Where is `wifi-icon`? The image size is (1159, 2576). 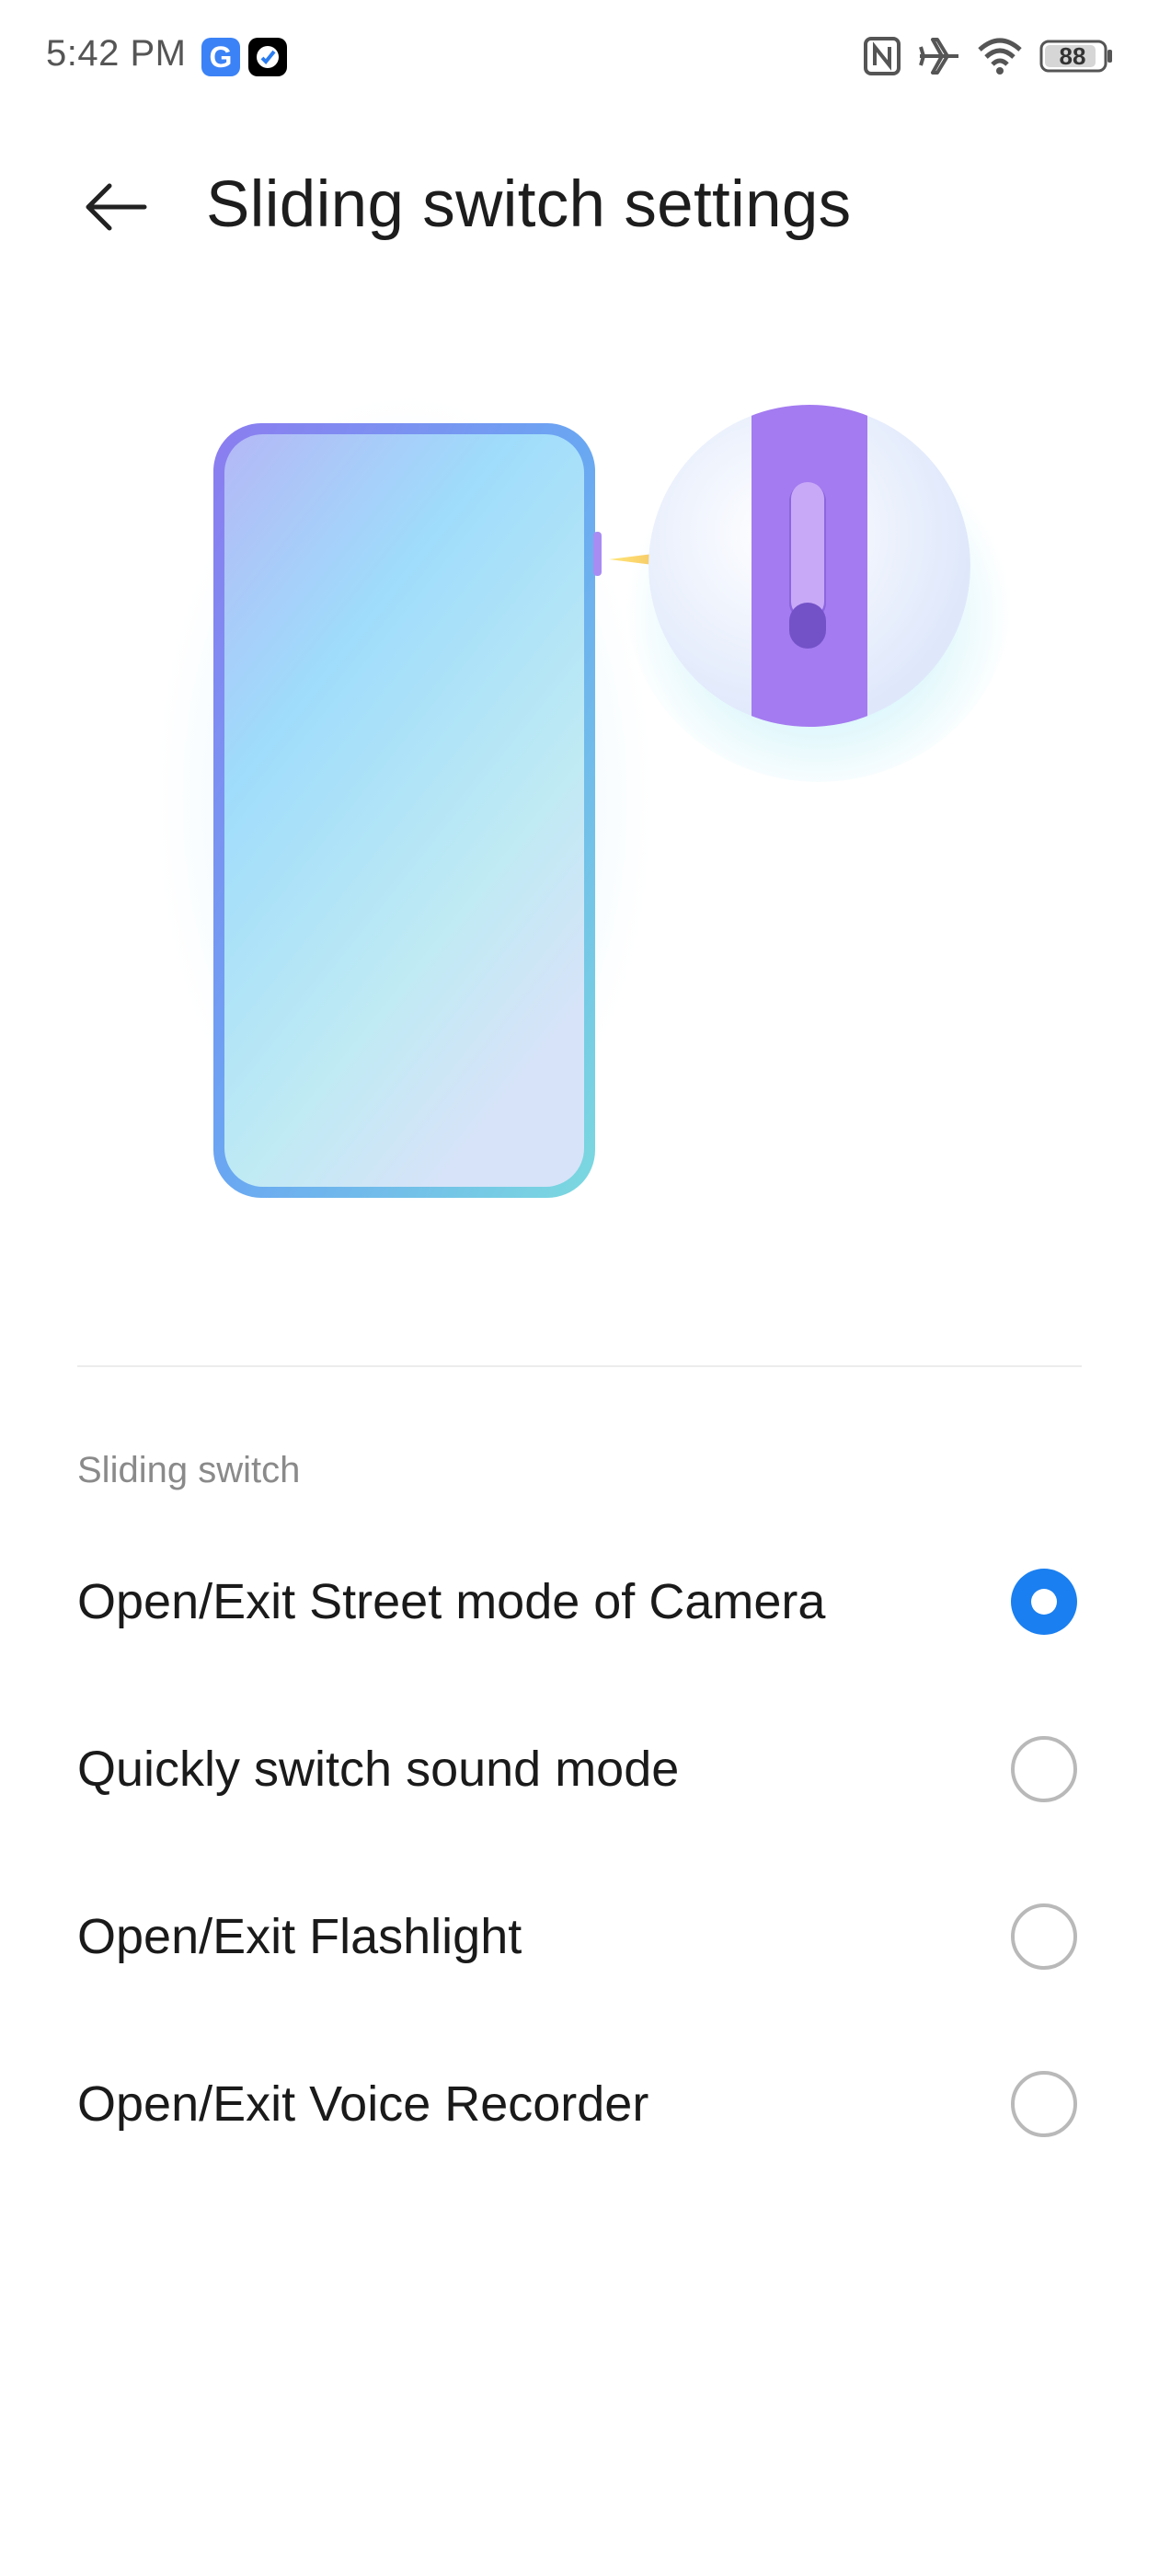 wifi-icon is located at coordinates (1000, 56).